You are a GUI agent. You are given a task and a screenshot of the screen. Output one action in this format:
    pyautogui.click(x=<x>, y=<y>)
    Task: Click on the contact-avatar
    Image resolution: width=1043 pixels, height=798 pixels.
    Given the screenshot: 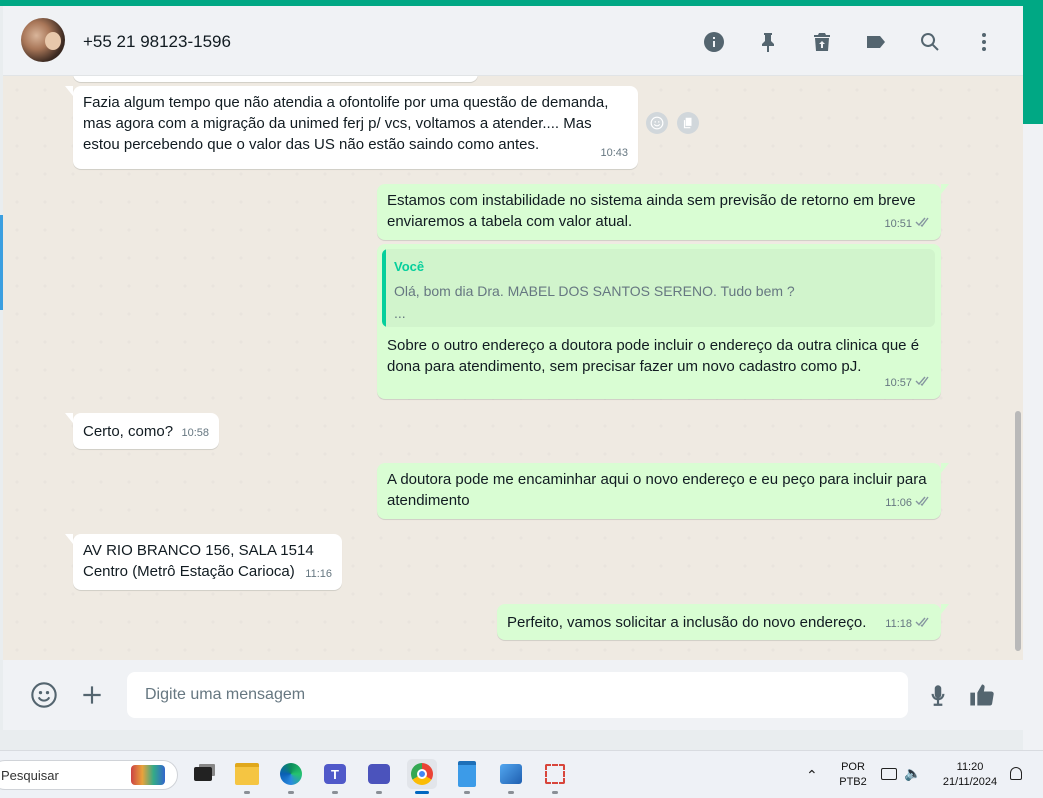 What is the action you would take?
    pyautogui.click(x=43, y=40)
    